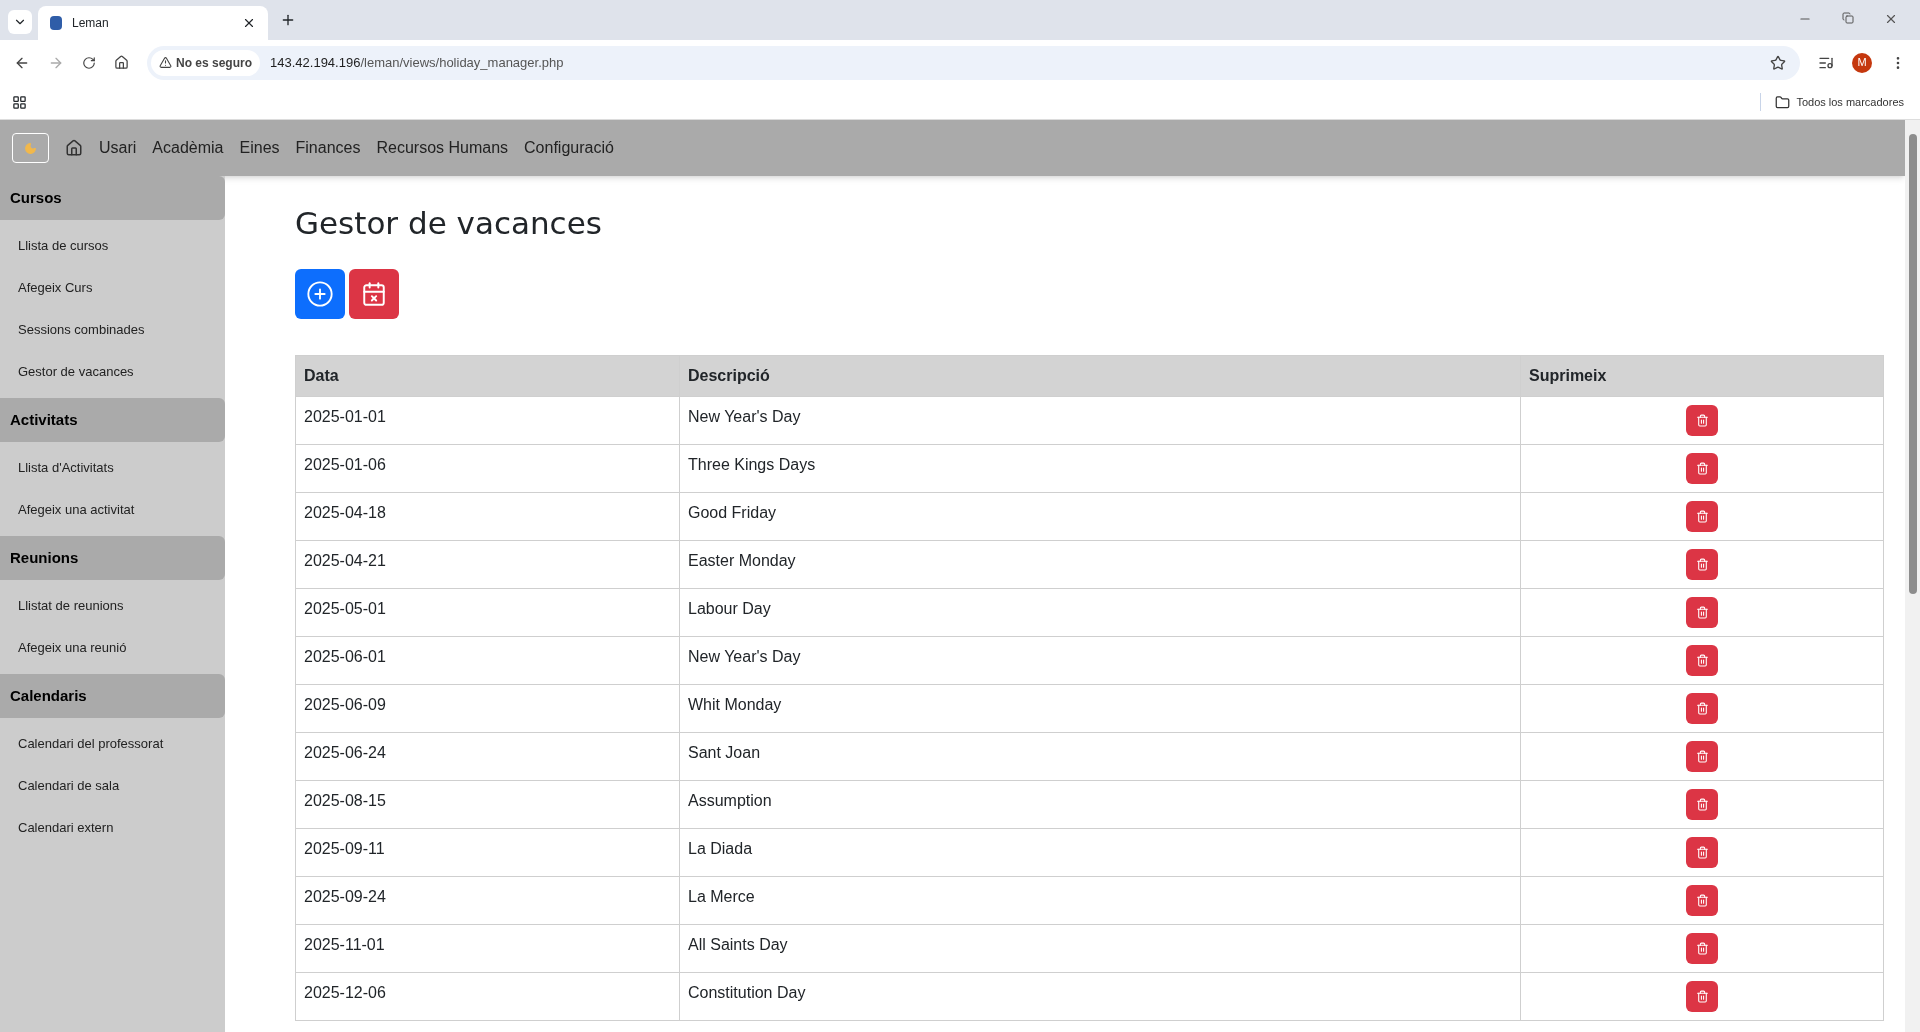 The height and width of the screenshot is (1032, 1920). Describe the element at coordinates (1702, 375) in the screenshot. I see `column-header: Suprimeix` at that location.